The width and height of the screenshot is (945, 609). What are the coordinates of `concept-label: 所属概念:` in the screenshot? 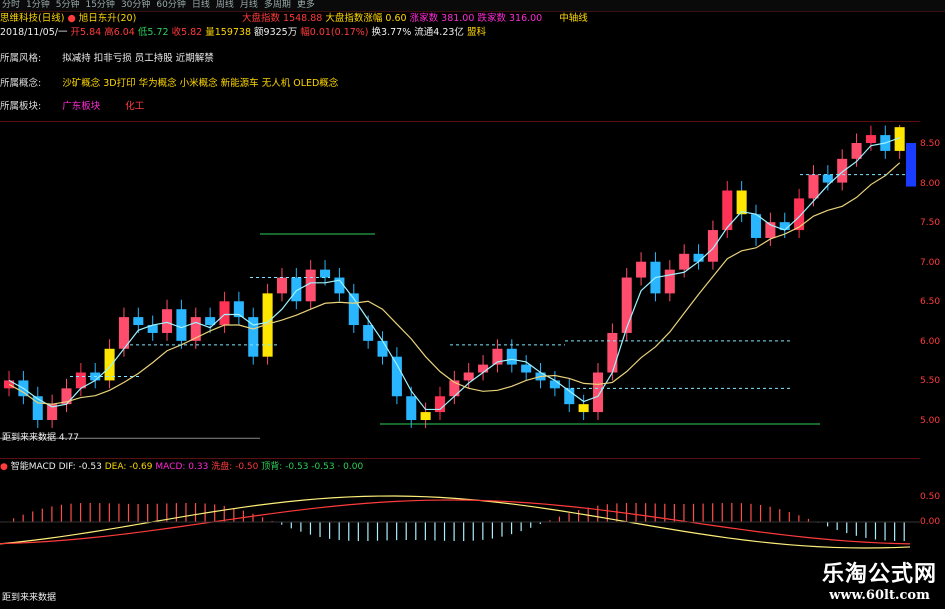 It's located at (21, 83).